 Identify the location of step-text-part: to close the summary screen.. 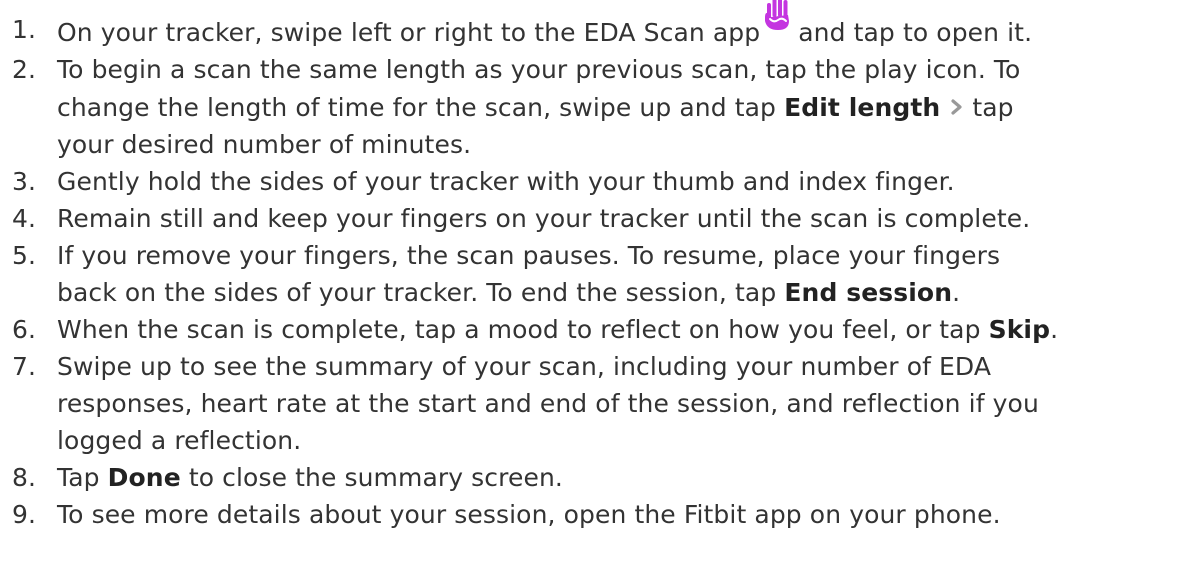
(375, 477).